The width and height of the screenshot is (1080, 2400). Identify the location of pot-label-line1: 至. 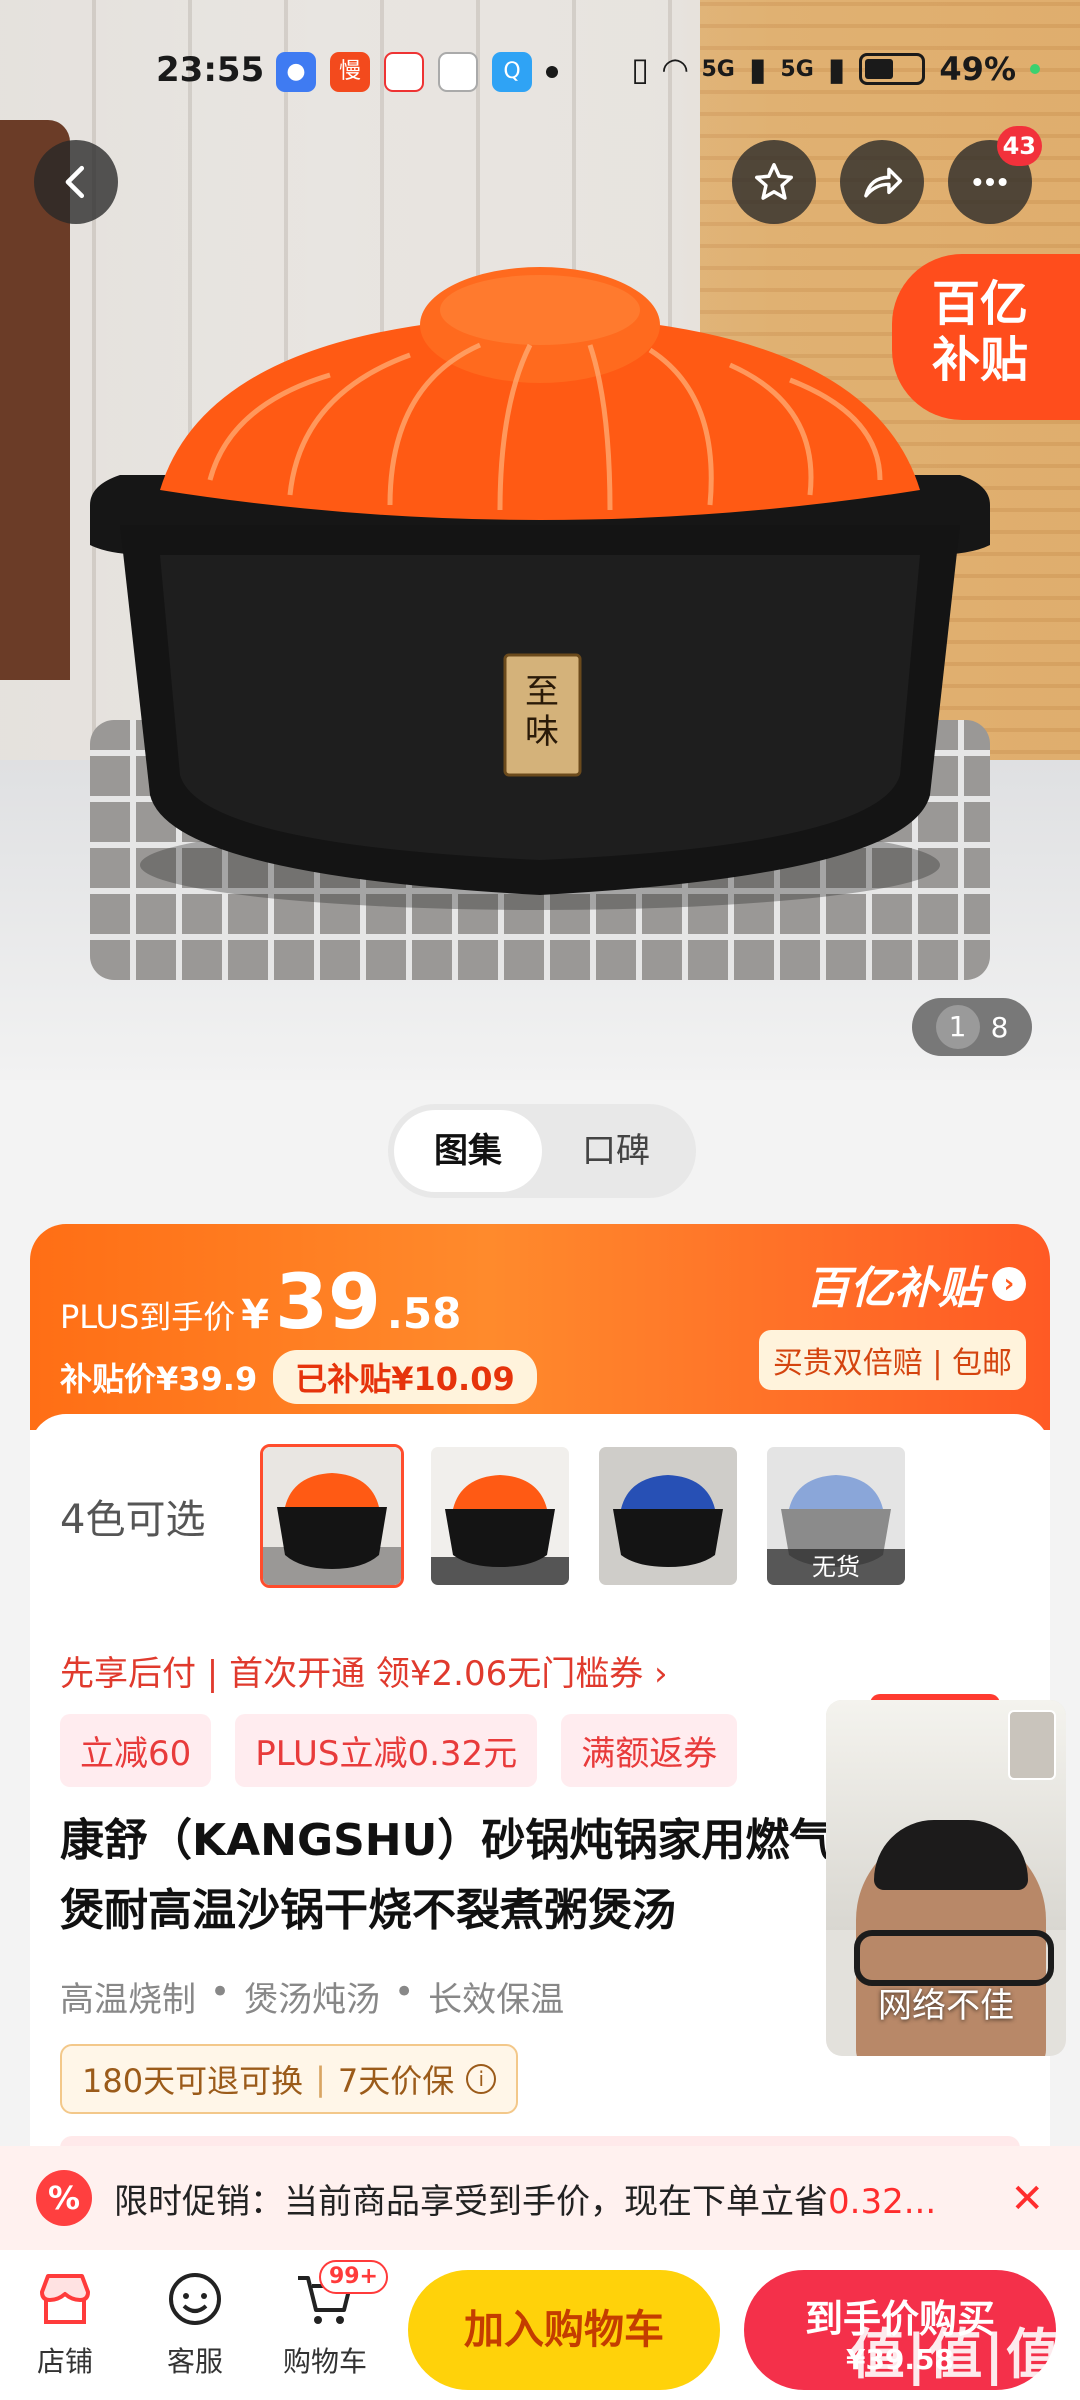
(542, 692).